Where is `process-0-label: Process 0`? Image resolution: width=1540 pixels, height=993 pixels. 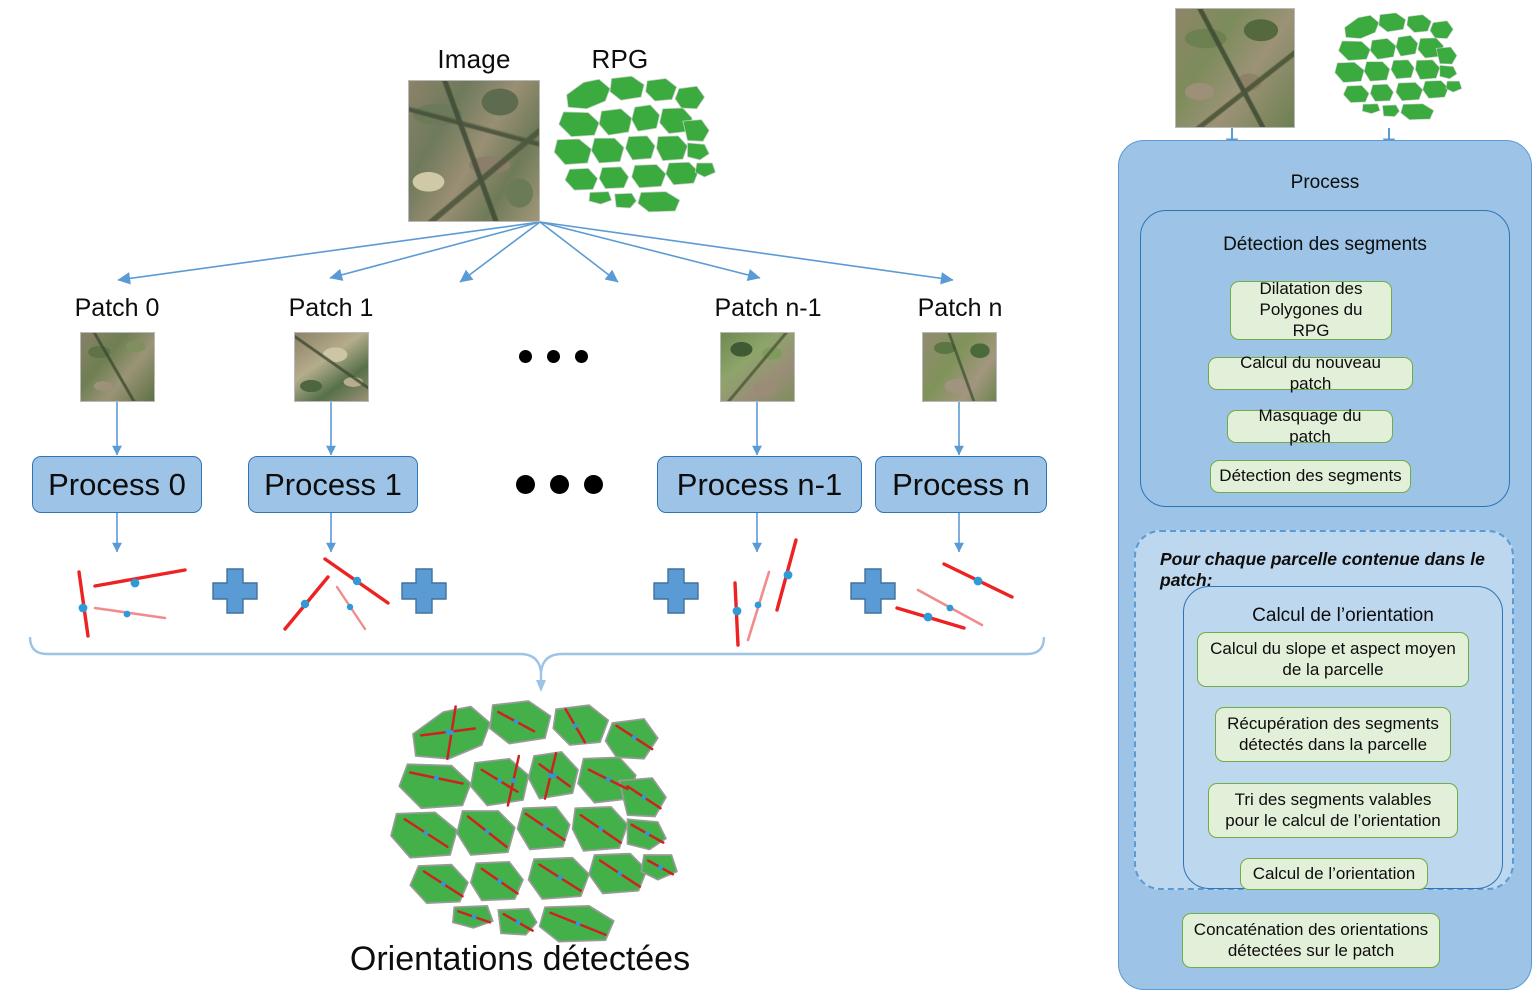 process-0-label: Process 0 is located at coordinates (117, 484).